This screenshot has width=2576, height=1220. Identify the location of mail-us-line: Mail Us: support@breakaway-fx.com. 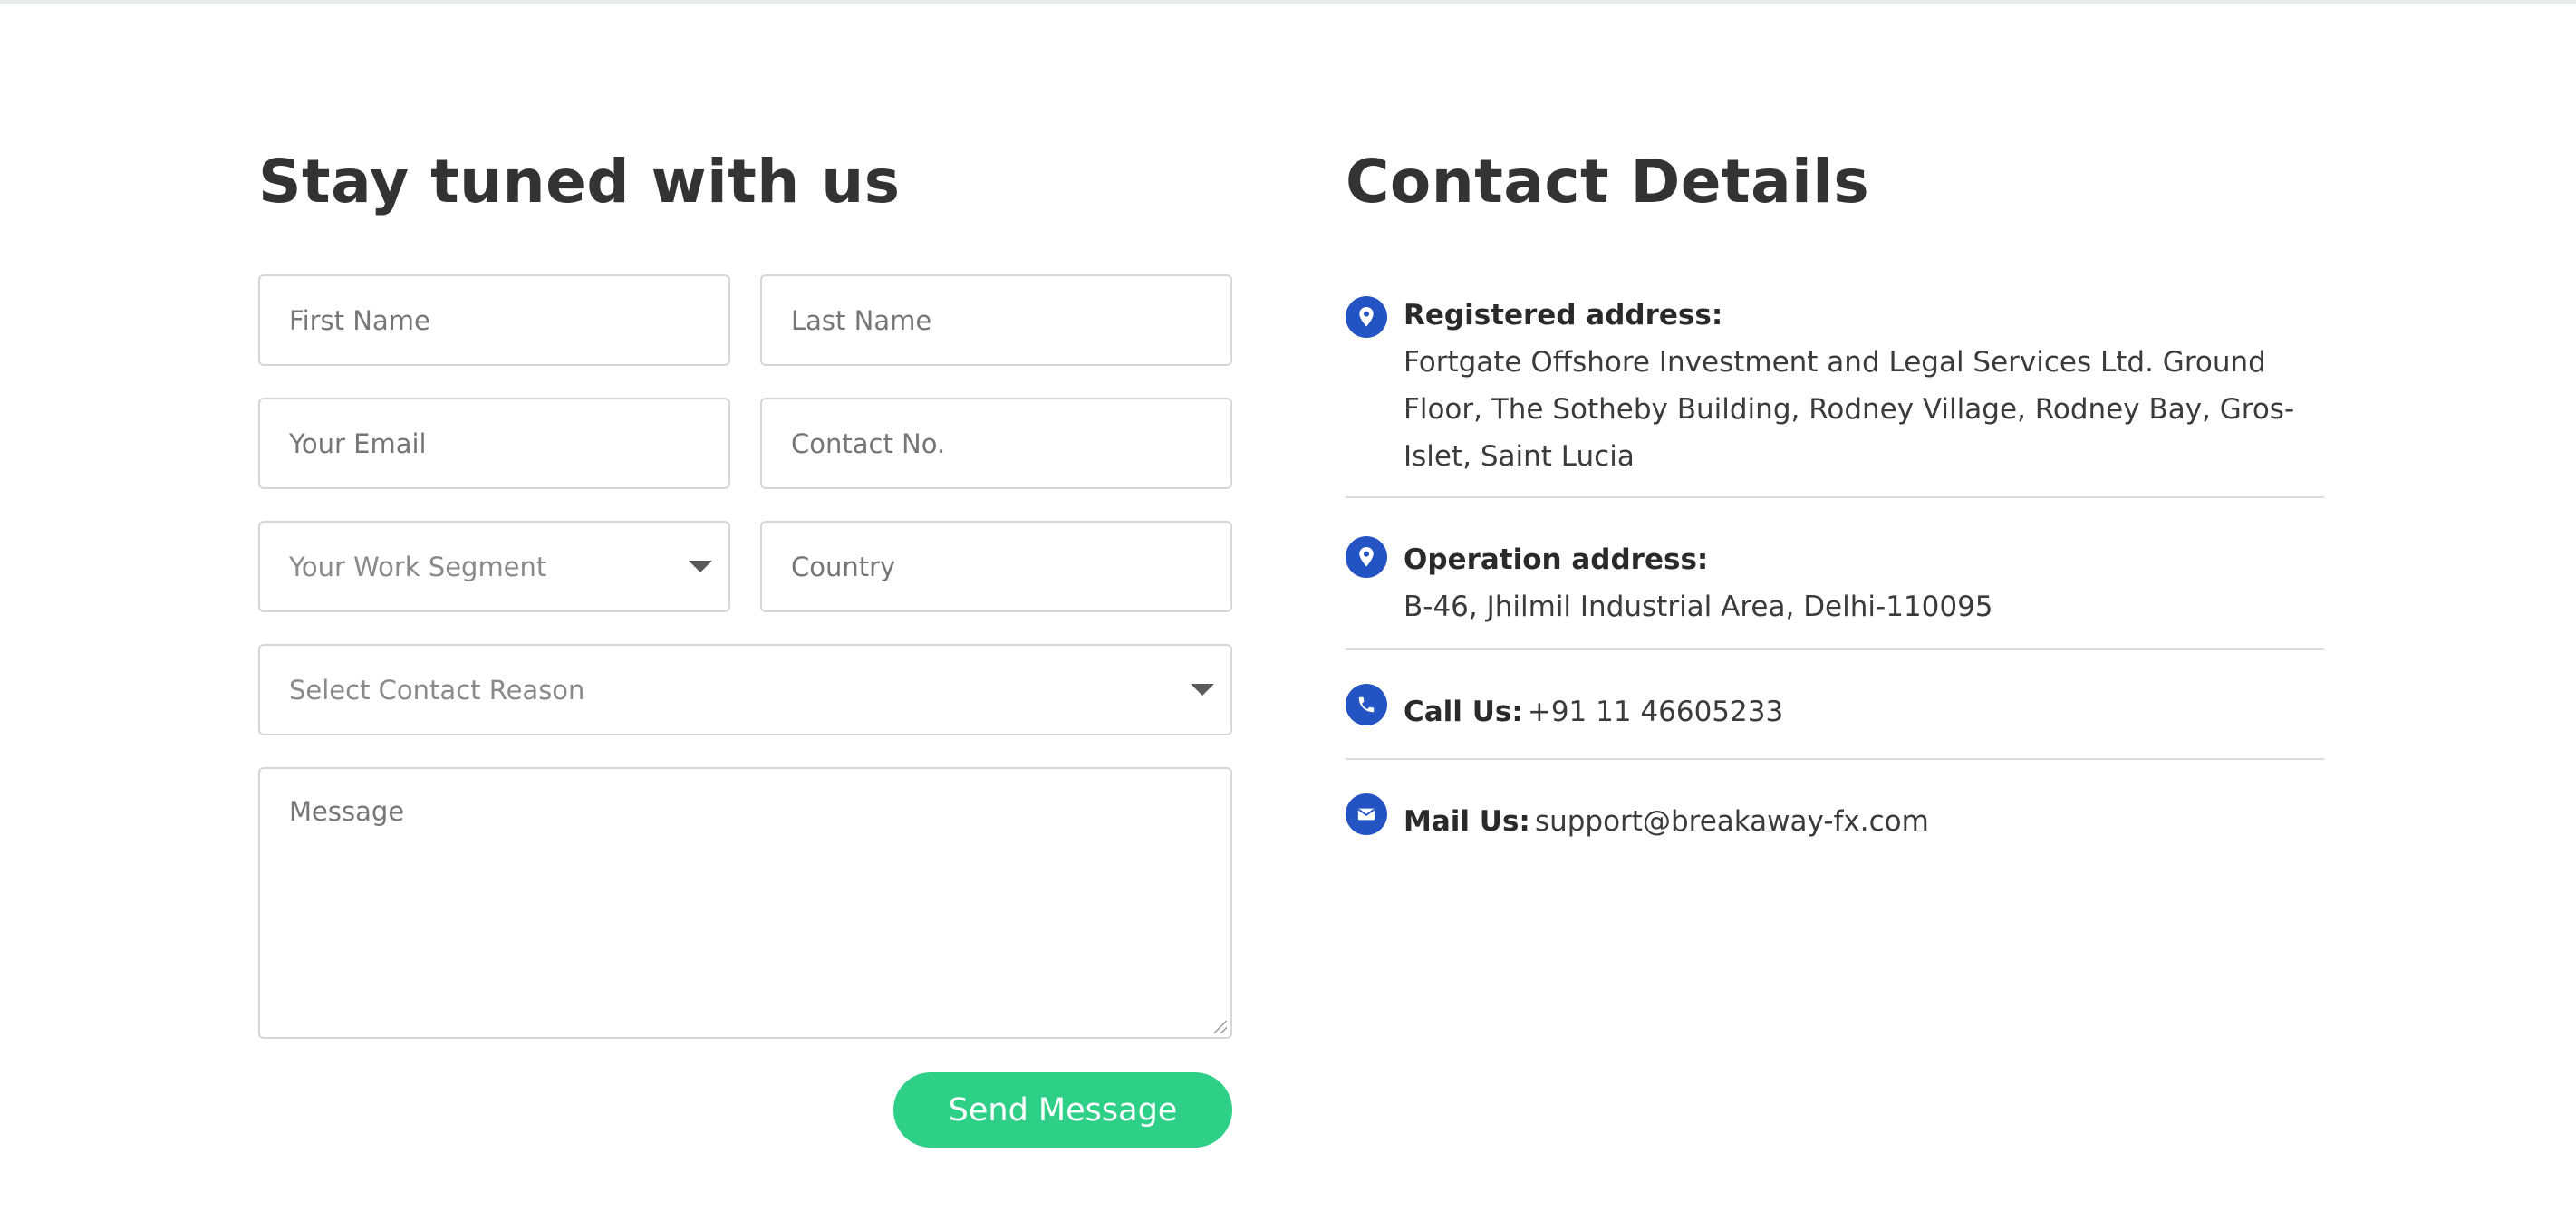
(1864, 824).